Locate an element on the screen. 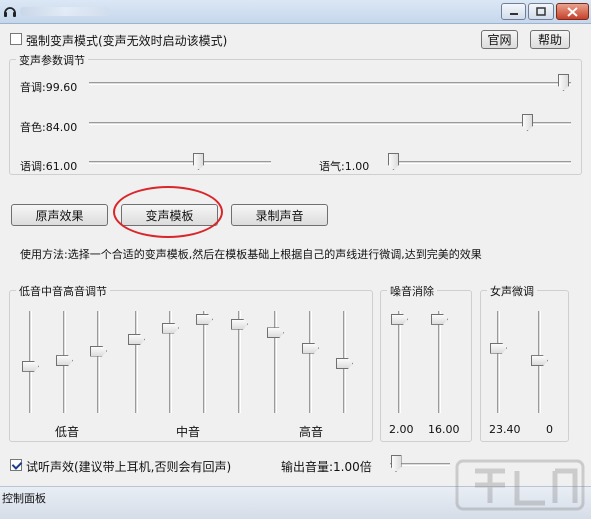 This screenshot has width=591, height=519. maximize-icon is located at coordinates (541, 11).